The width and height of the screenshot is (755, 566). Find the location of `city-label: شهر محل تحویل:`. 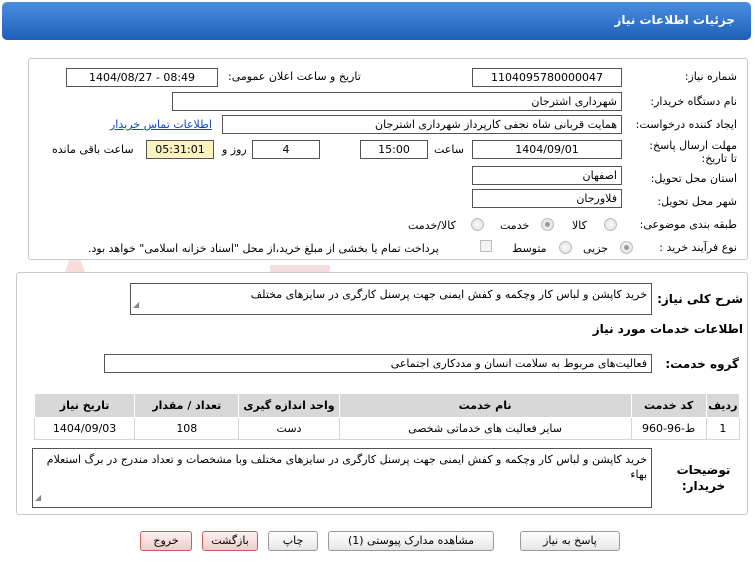

city-label: شهر محل تحویل: is located at coordinates (697, 201).